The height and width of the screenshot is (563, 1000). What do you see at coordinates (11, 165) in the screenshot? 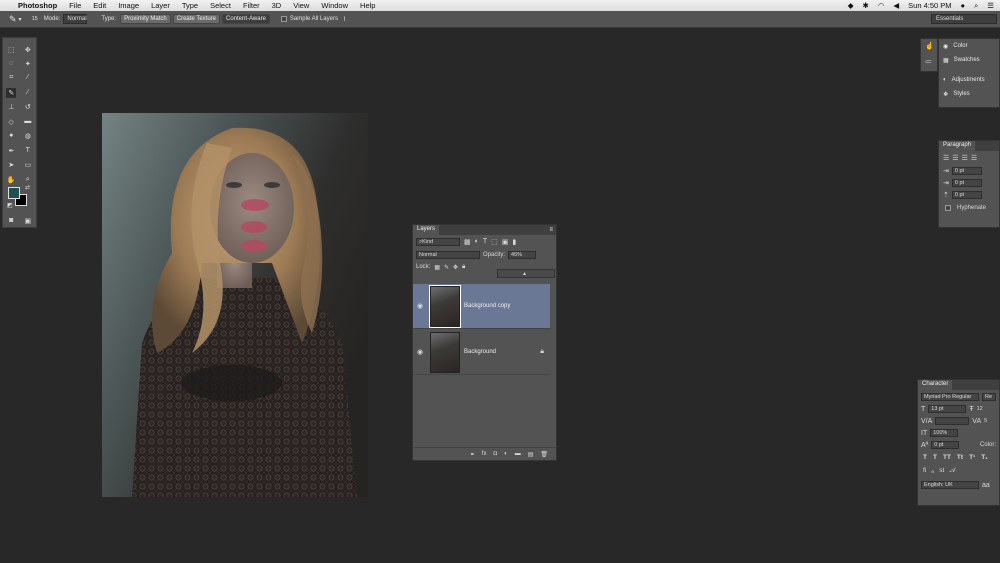
I see `path-selection-icon: ➤` at bounding box center [11, 165].